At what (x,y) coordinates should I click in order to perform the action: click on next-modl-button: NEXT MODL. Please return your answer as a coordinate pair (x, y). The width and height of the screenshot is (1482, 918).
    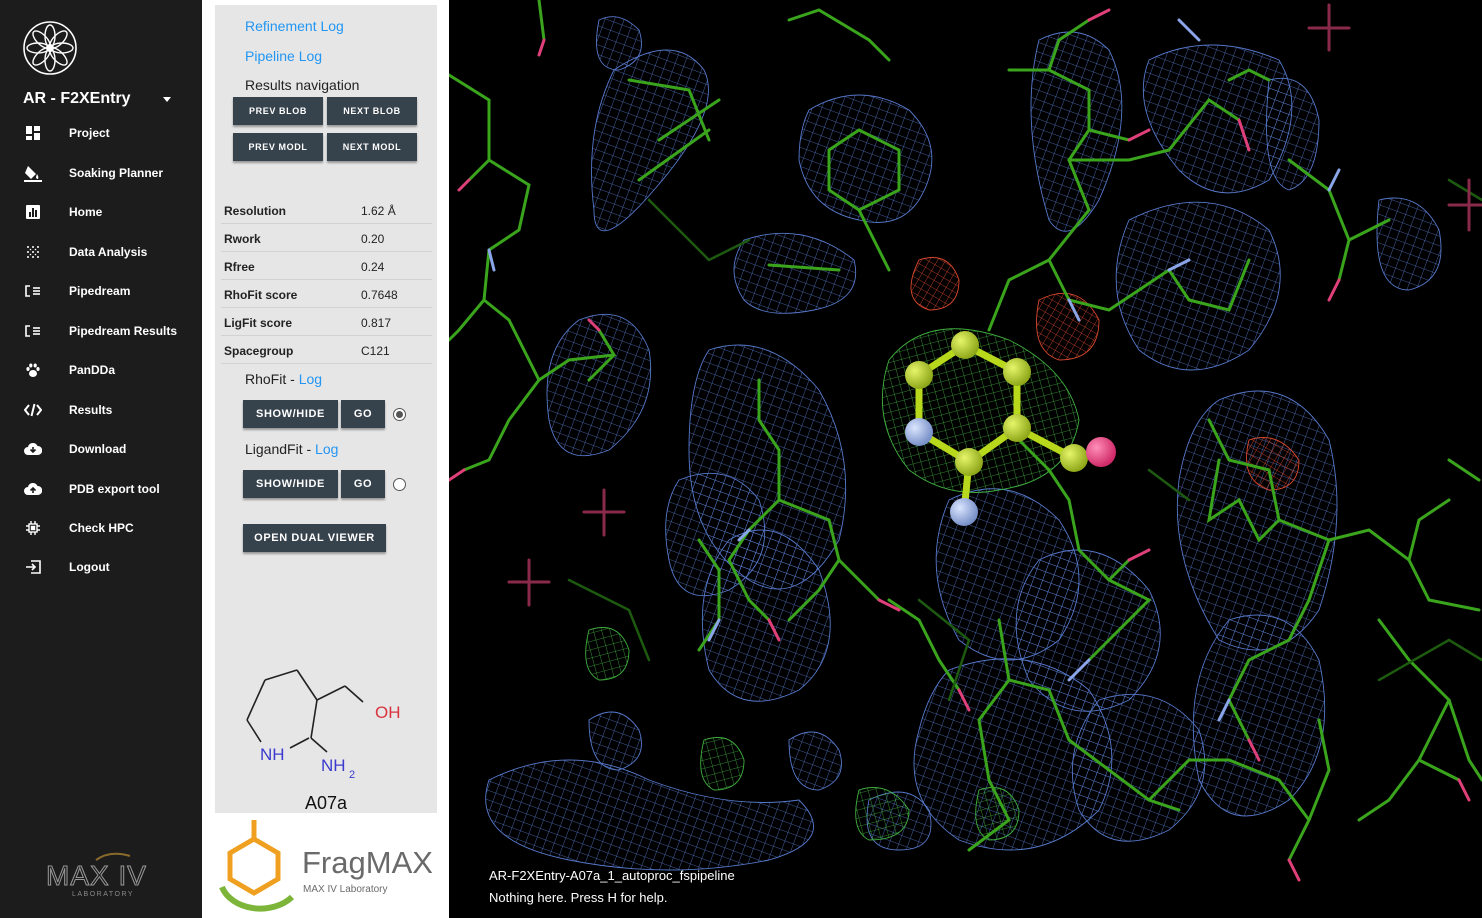
    Looking at the image, I should click on (372, 147).